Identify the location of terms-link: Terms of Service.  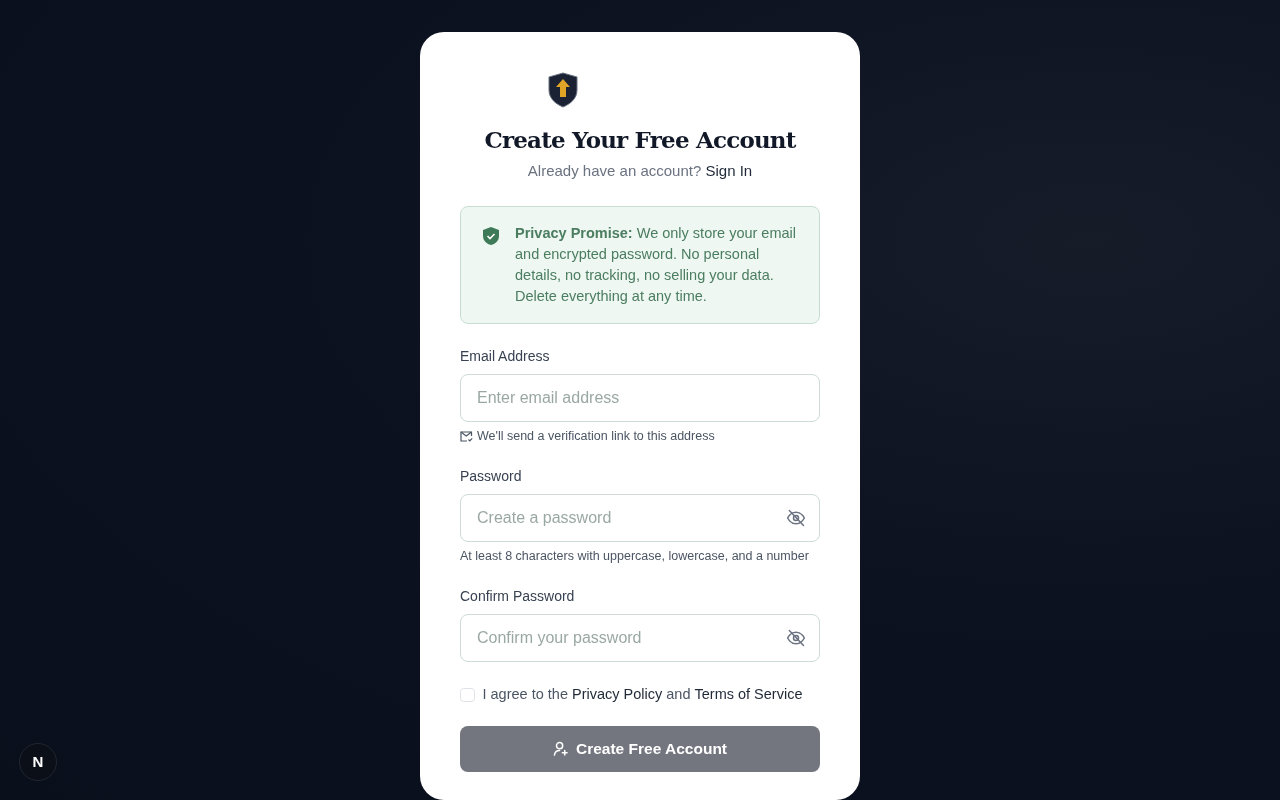
(748, 694).